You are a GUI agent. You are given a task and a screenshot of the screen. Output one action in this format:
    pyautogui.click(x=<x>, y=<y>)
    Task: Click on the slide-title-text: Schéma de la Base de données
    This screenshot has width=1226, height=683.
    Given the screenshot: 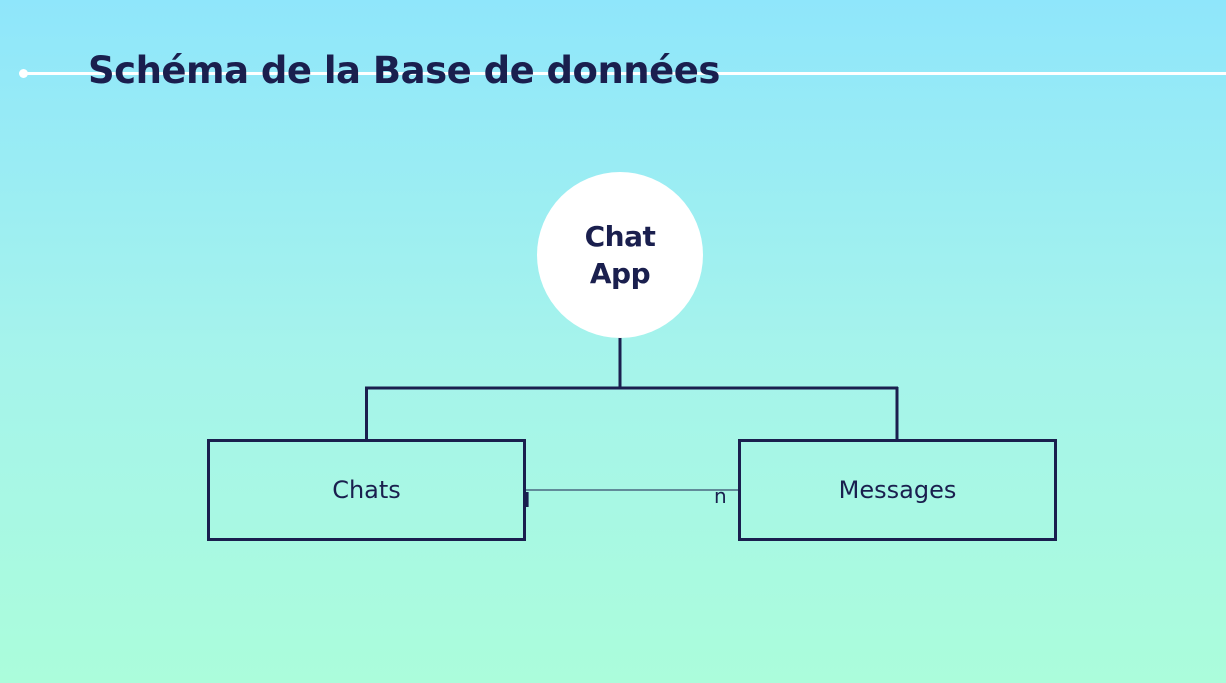 What is the action you would take?
    pyautogui.click(x=404, y=70)
    